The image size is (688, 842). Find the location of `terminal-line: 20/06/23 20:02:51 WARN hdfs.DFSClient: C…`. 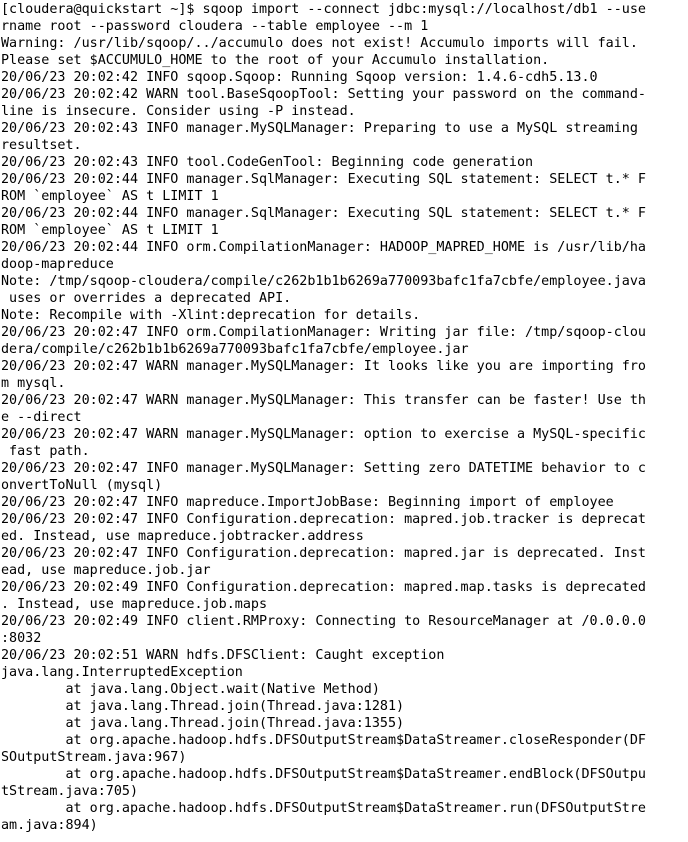

terminal-line: 20/06/23 20:02:51 WARN hdfs.DFSClient: C… is located at coordinates (223, 655).